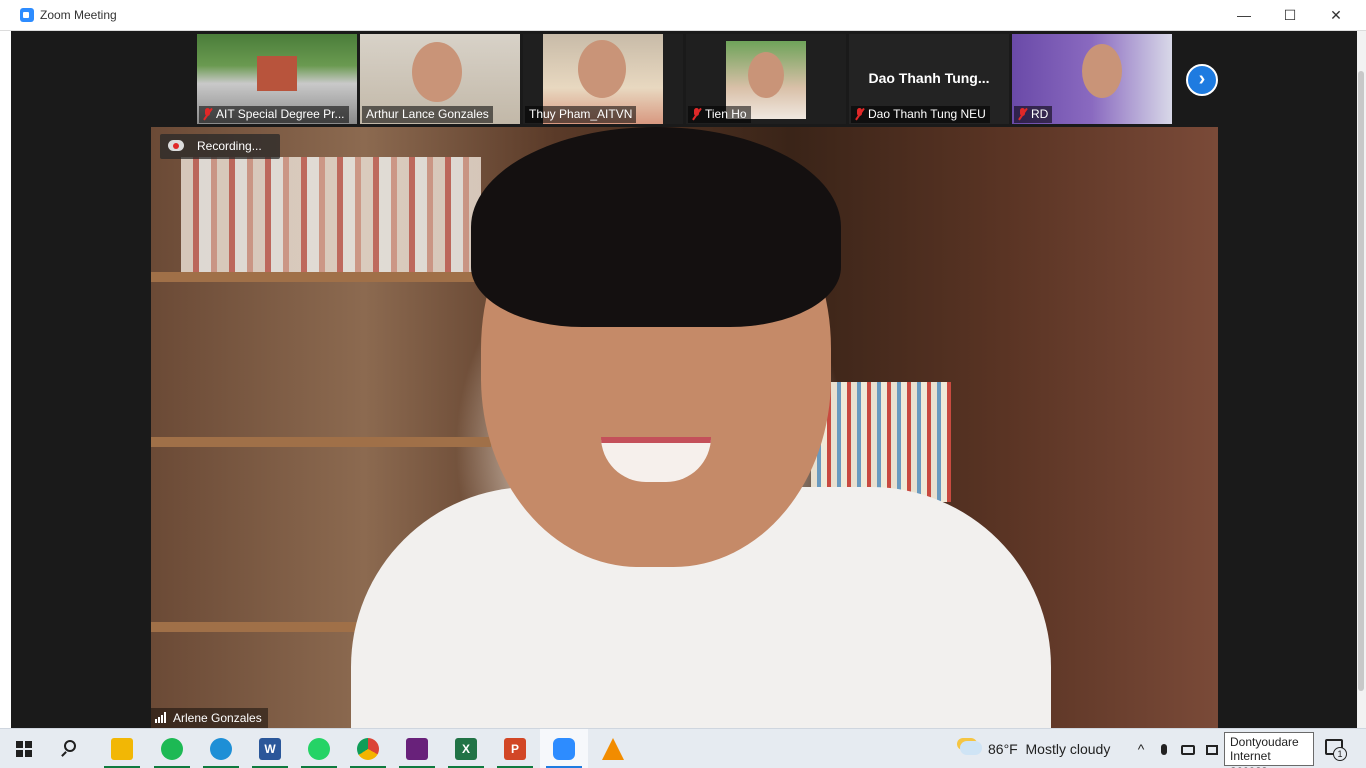 The height and width of the screenshot is (768, 1366). Describe the element at coordinates (1212, 748) in the screenshot. I see `network-icon` at that location.